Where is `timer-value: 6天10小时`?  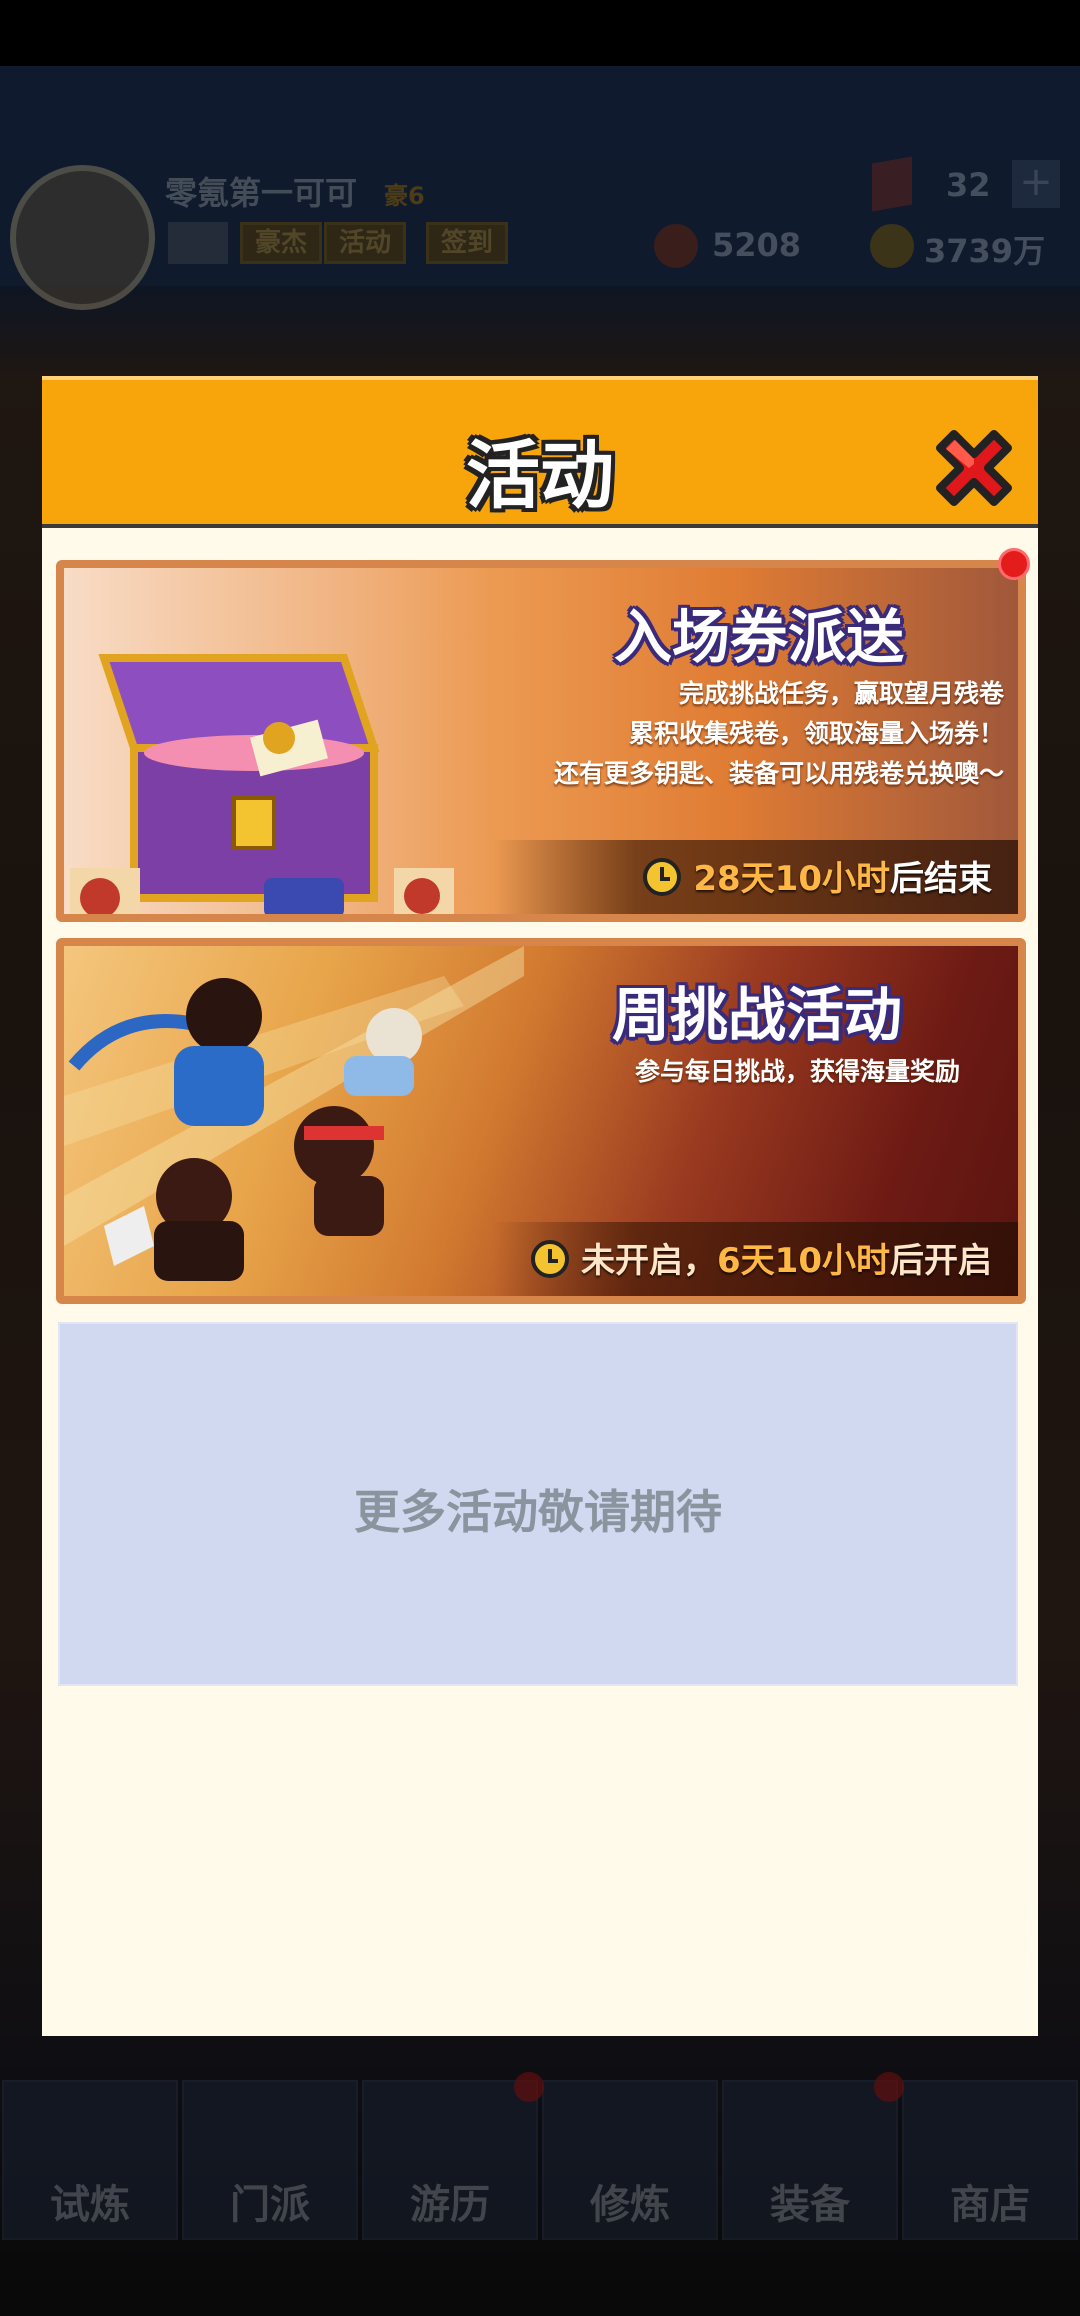 timer-value: 6天10小时 is located at coordinates (803, 1261).